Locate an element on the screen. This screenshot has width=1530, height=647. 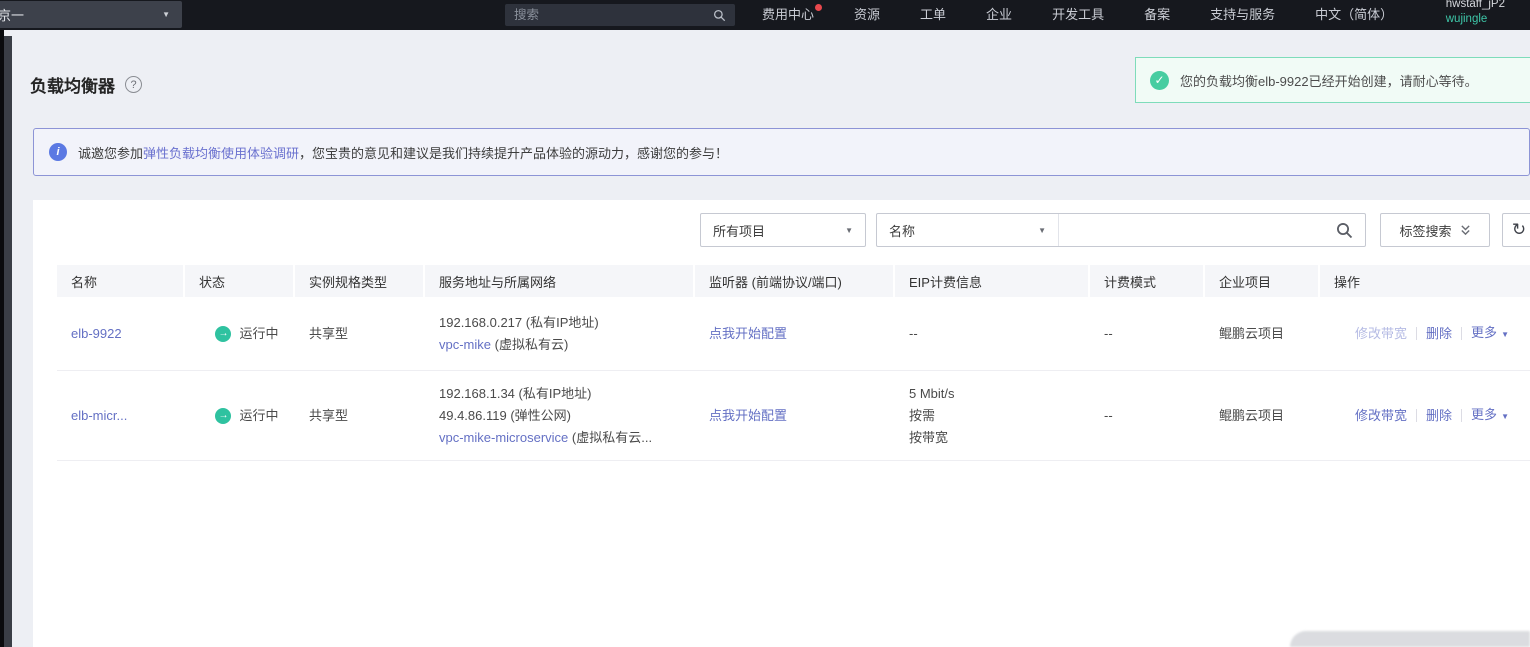
lb-name-link: elb-9922 is located at coordinates (128, 334).